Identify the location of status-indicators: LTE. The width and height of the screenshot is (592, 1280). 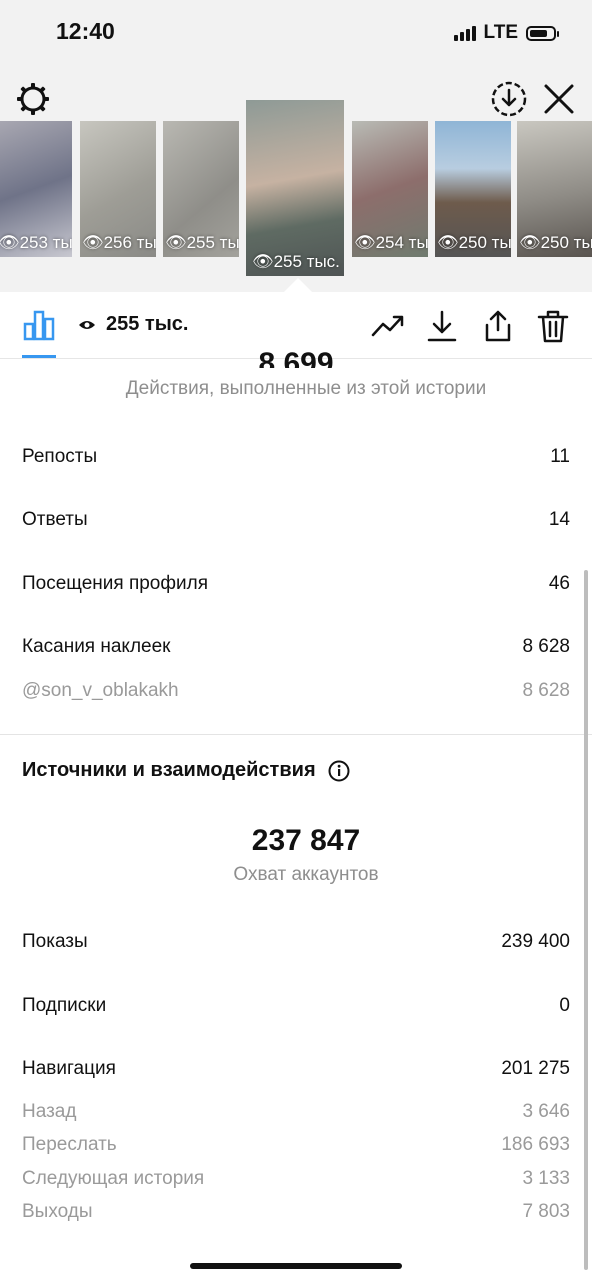
(506, 33).